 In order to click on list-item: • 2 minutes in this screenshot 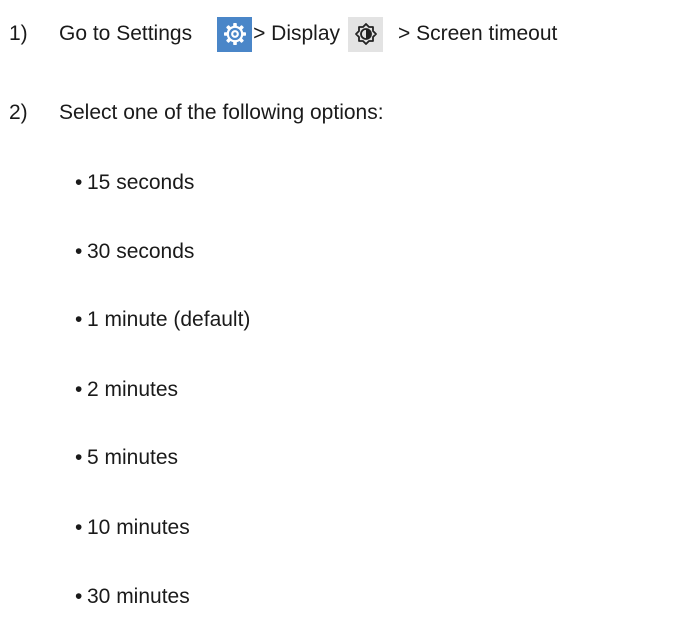, I will do `click(126, 390)`.